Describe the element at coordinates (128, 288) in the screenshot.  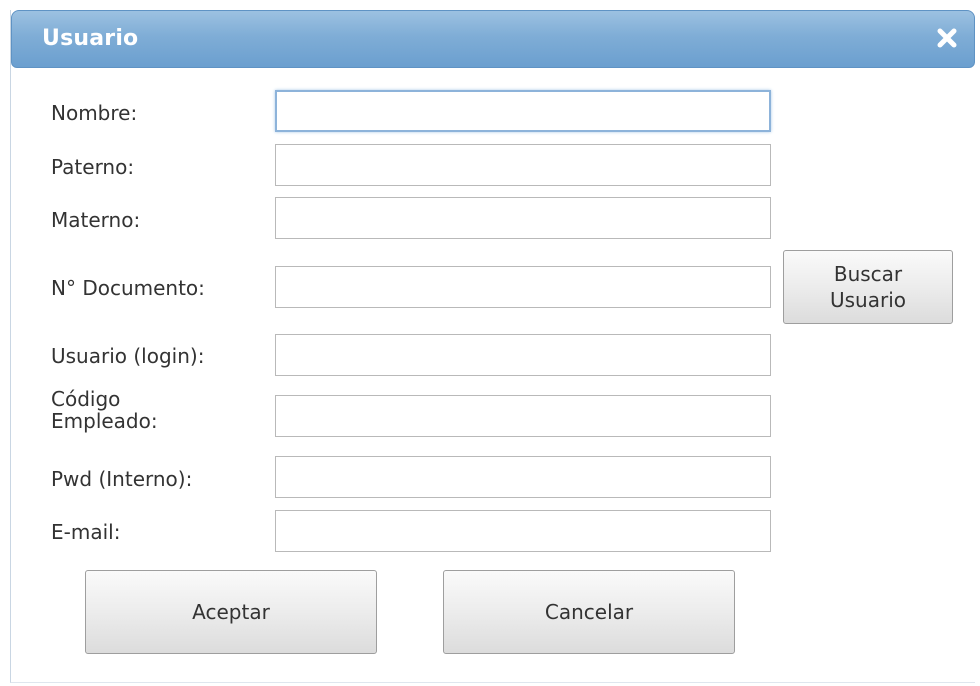
I see `documento-label: N° Documento:` at that location.